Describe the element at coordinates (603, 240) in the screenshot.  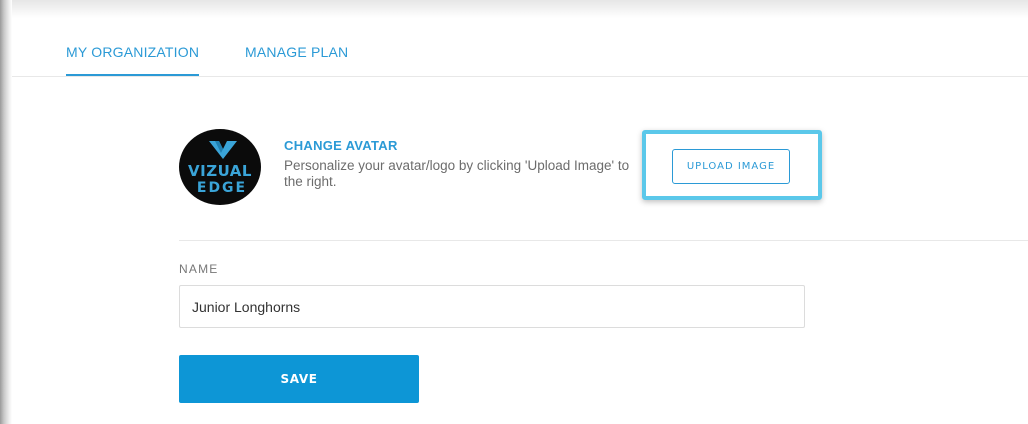
I see `section-divider` at that location.